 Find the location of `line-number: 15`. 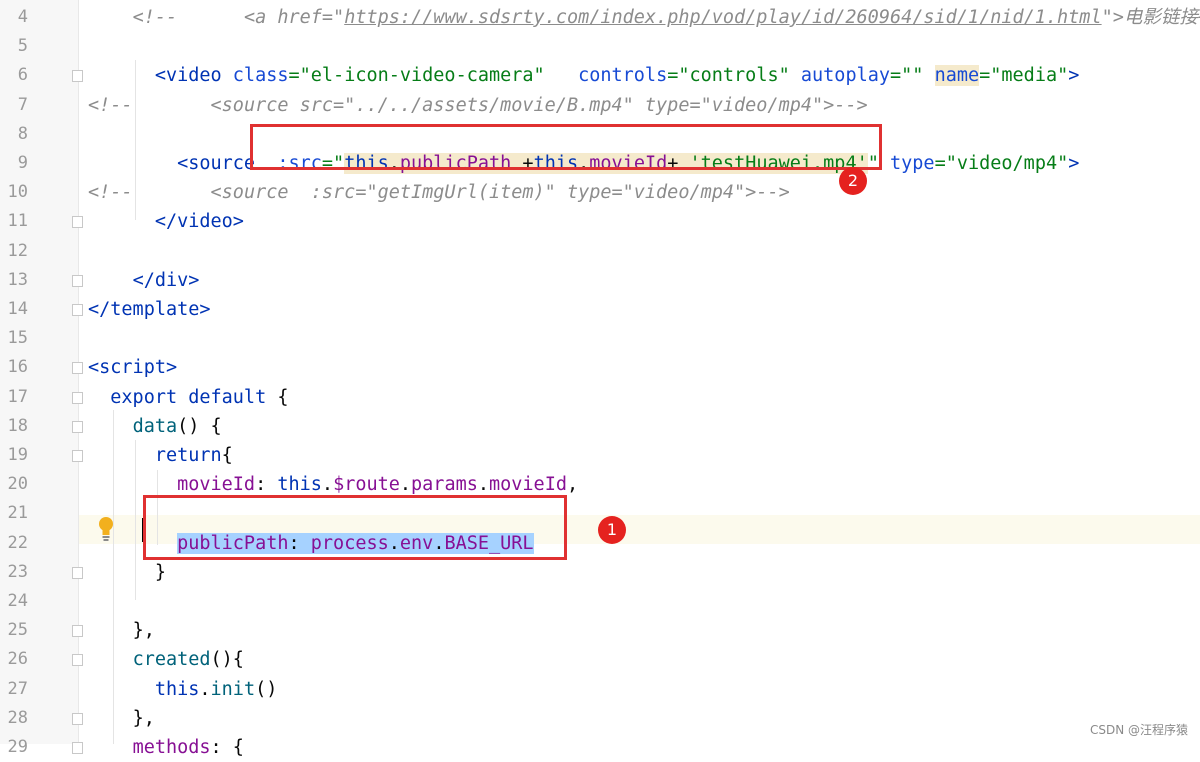

line-number: 15 is located at coordinates (17, 338).